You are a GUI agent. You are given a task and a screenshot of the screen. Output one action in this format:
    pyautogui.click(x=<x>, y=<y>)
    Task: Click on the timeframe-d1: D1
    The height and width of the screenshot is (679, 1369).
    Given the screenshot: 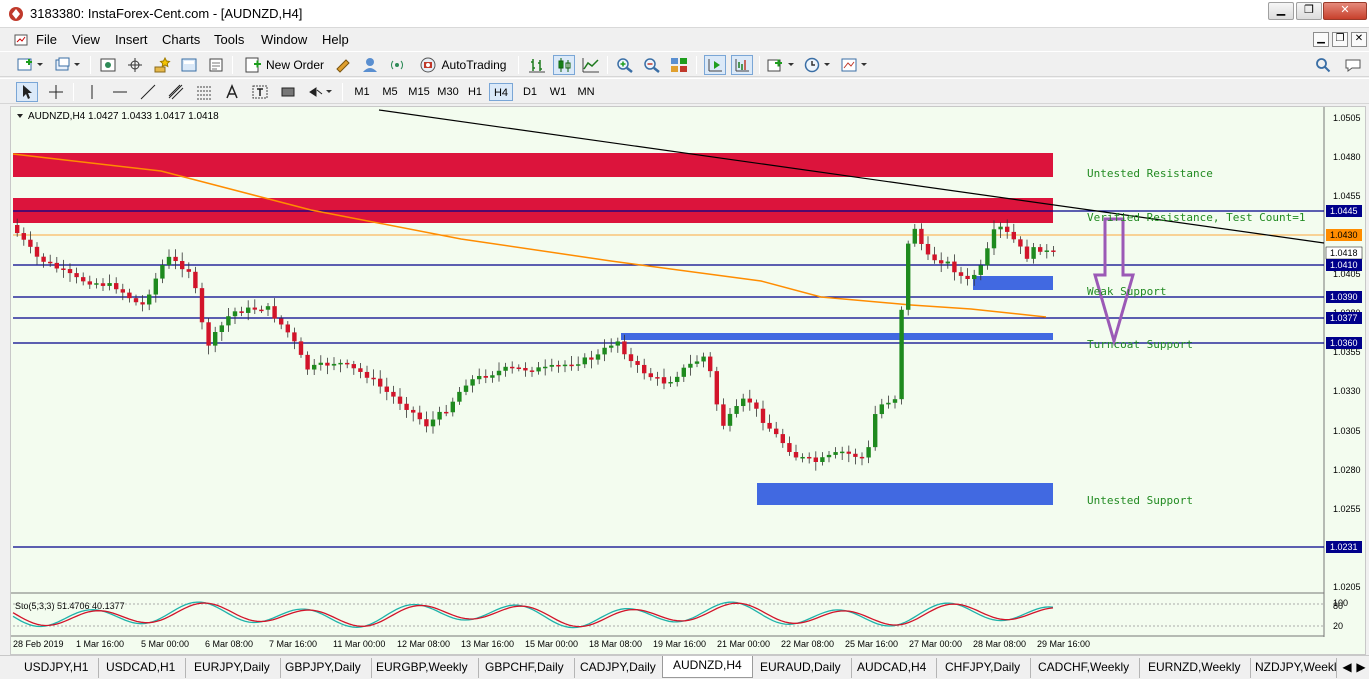 What is the action you would take?
    pyautogui.click(x=530, y=92)
    